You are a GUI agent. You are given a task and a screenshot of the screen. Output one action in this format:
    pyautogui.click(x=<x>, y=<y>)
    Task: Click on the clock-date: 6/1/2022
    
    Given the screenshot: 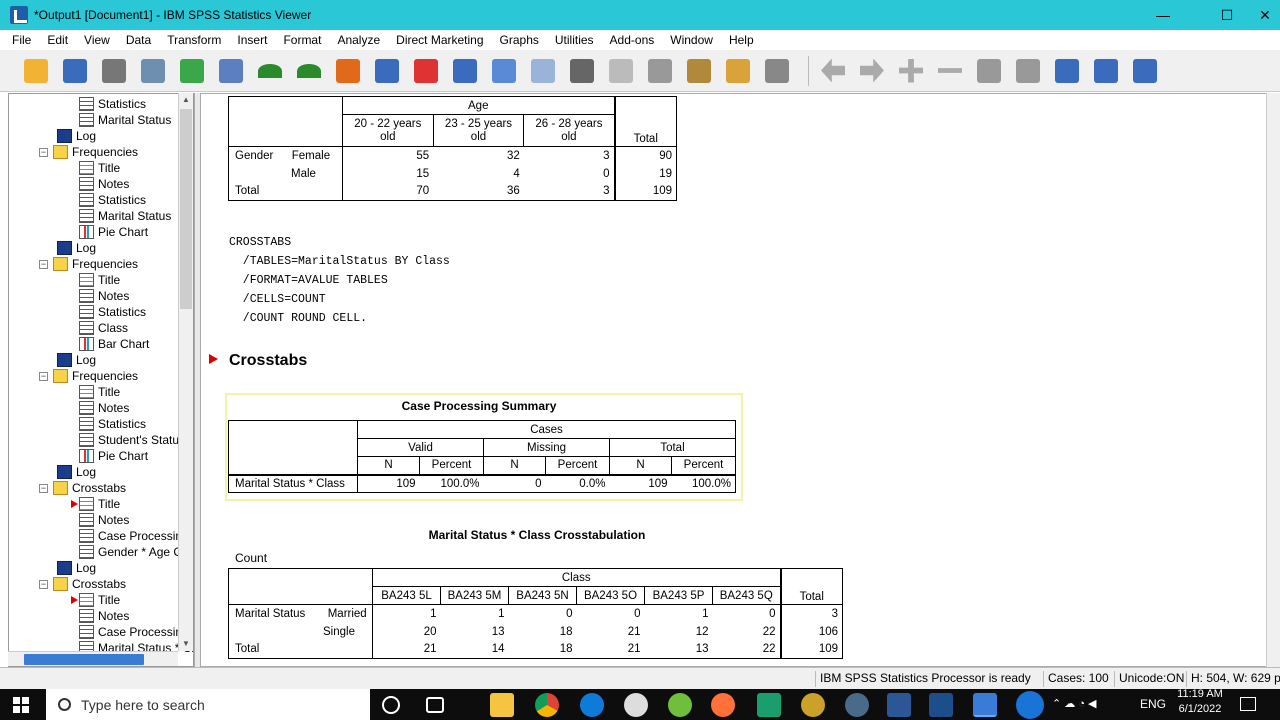 What is the action you would take?
    pyautogui.click(x=1200, y=709)
    